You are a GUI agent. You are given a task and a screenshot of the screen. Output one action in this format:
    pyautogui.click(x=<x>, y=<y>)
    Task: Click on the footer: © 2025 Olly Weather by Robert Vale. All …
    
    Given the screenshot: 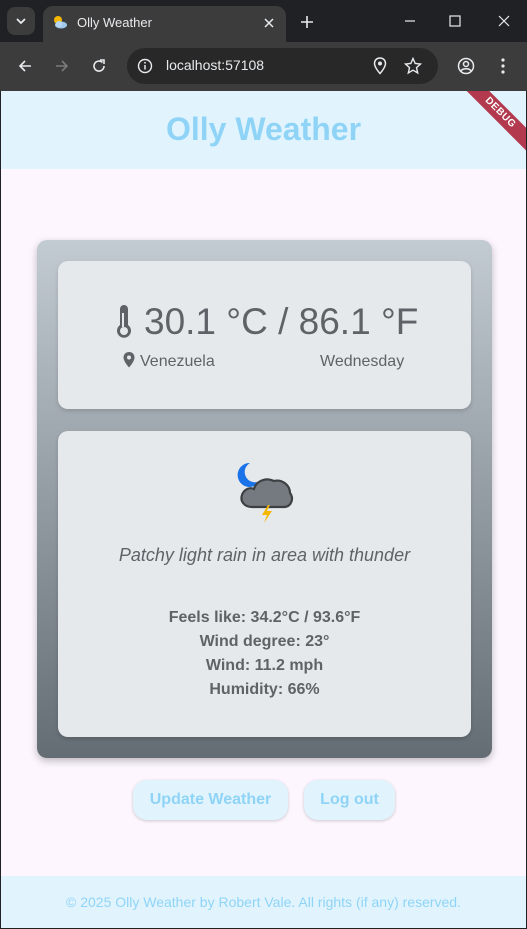 What is the action you would take?
    pyautogui.click(x=263, y=902)
    